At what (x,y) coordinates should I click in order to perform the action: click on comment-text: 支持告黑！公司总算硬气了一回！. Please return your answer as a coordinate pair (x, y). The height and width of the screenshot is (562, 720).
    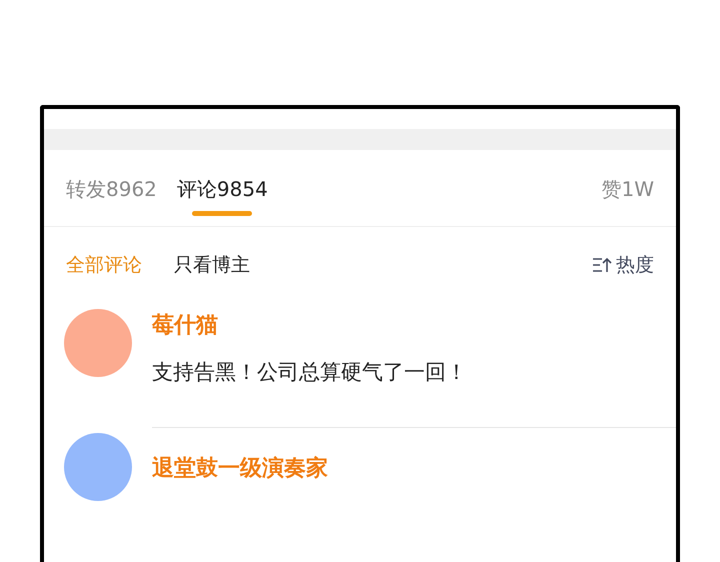
    Looking at the image, I should click on (310, 372).